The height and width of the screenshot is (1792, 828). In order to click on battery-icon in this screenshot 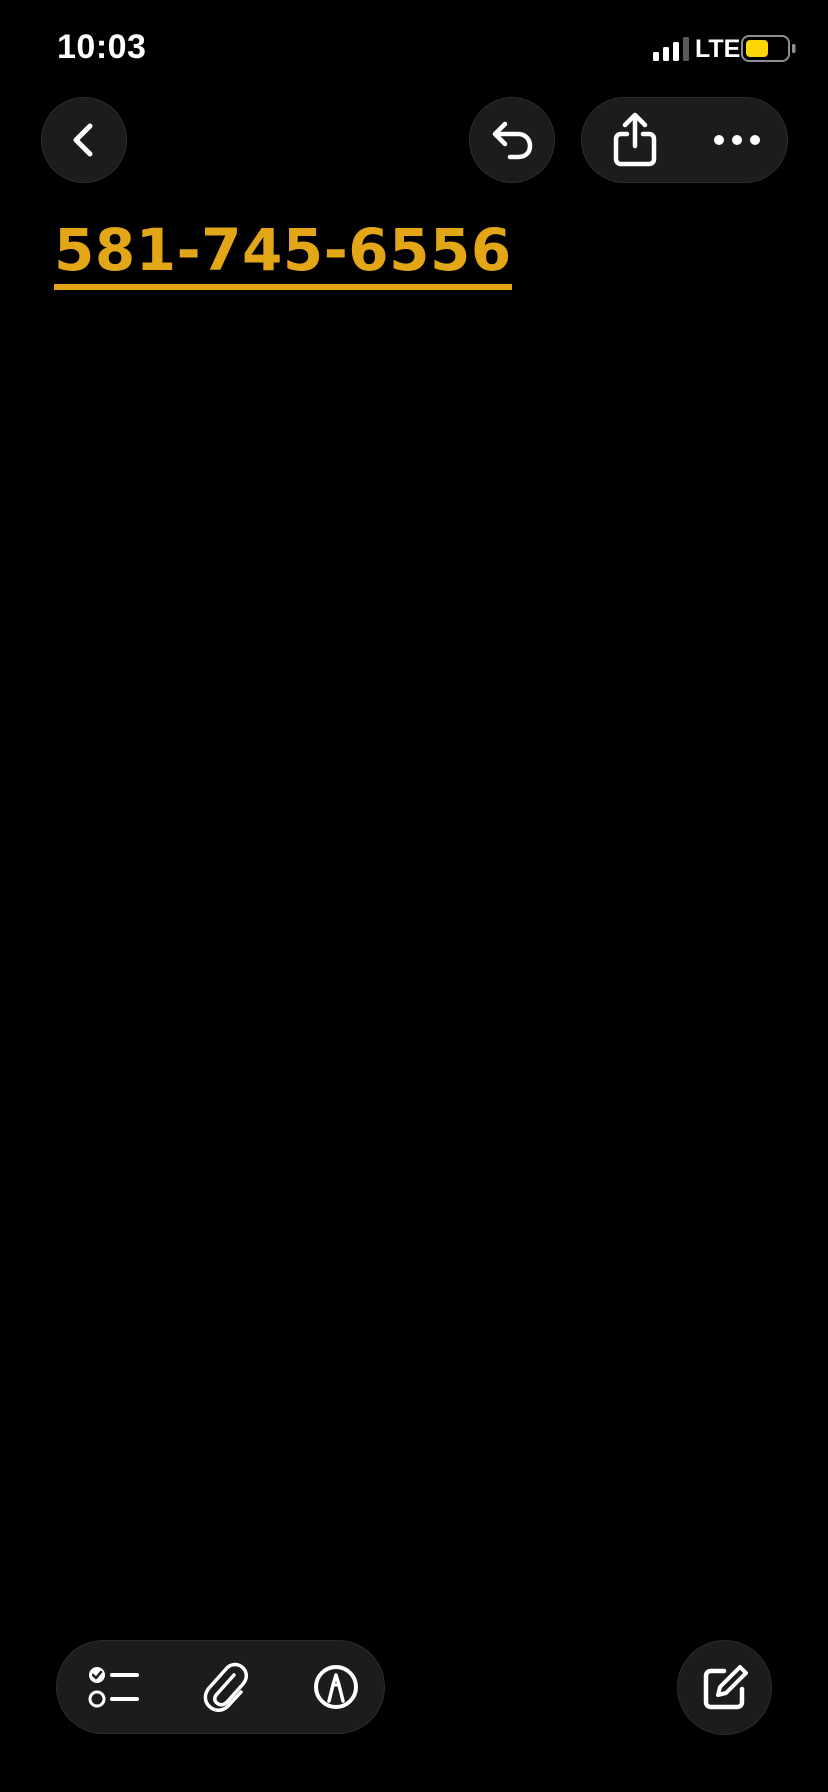, I will do `click(768, 48)`.